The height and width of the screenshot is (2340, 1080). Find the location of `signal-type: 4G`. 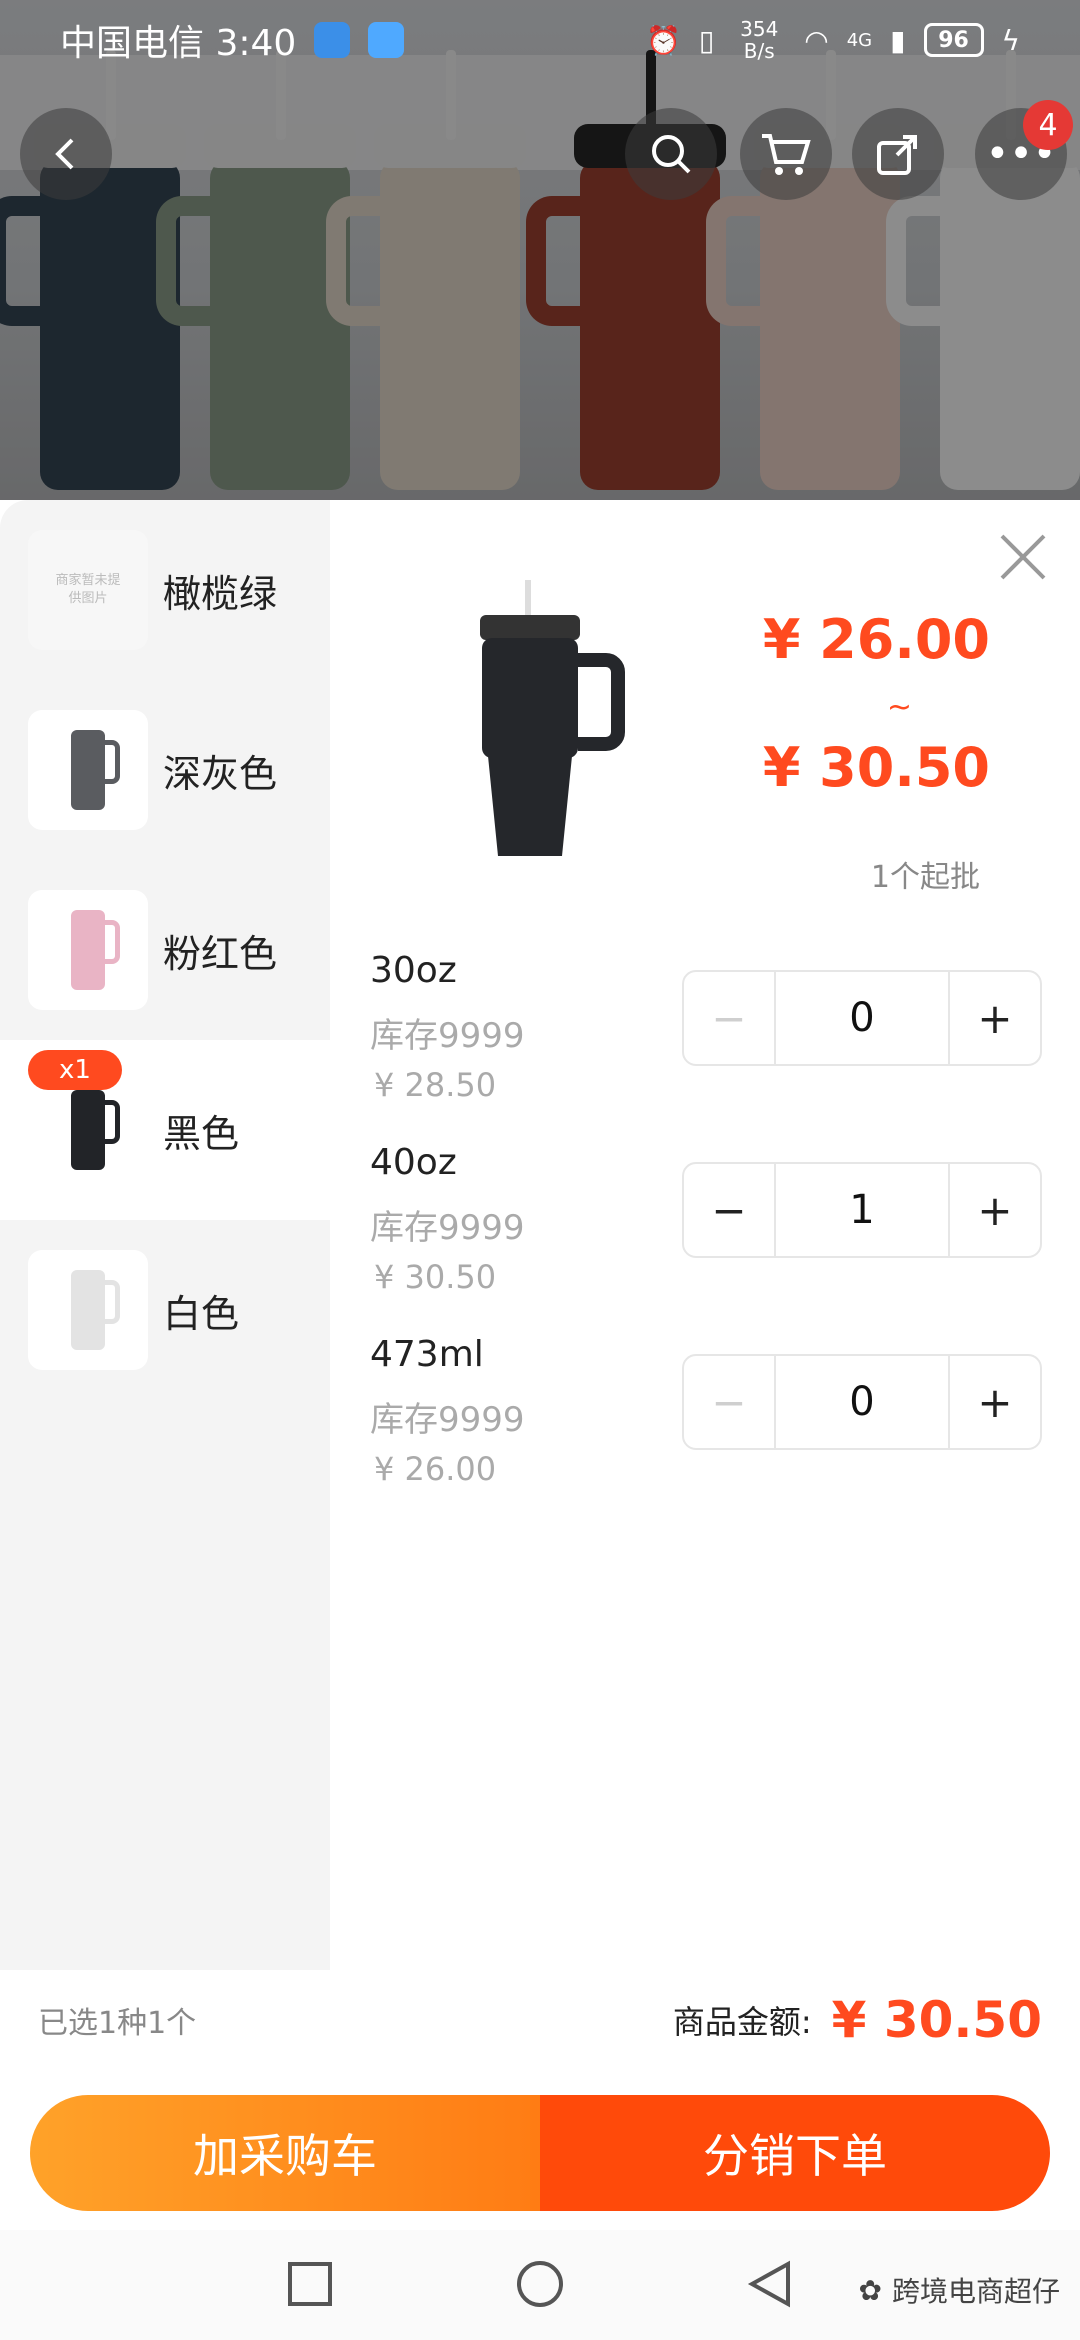

signal-type: 4G is located at coordinates (859, 40).